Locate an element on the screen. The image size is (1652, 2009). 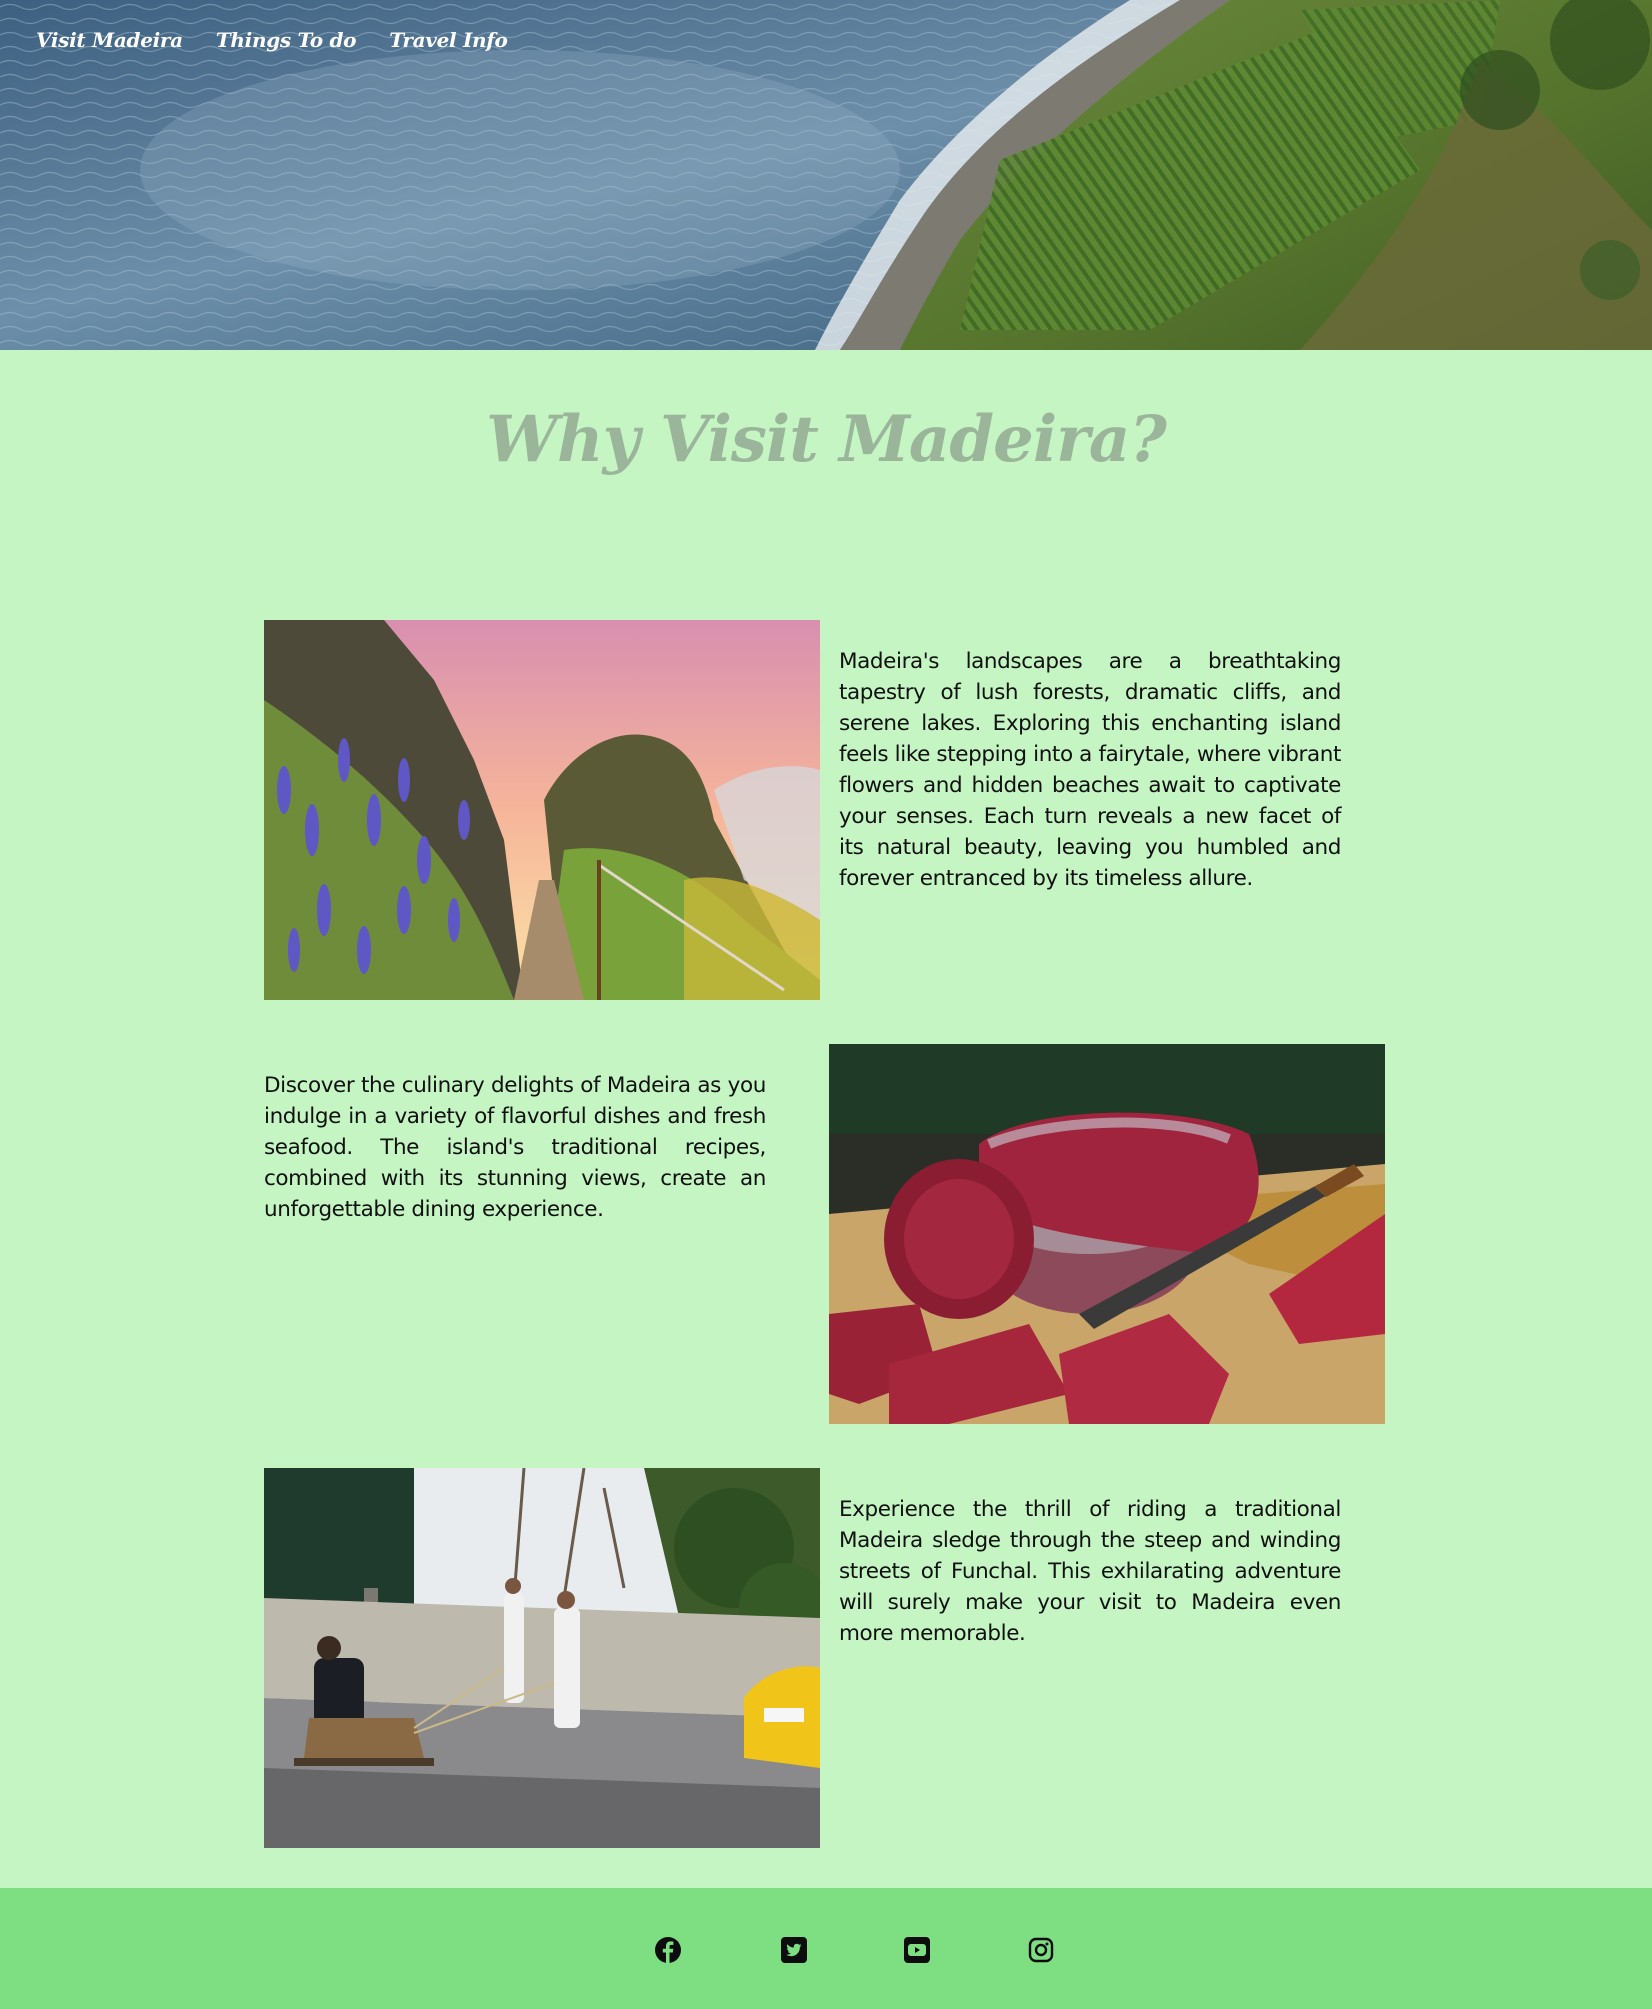
page-title: Why Visit Madeira? is located at coordinates (826, 439).